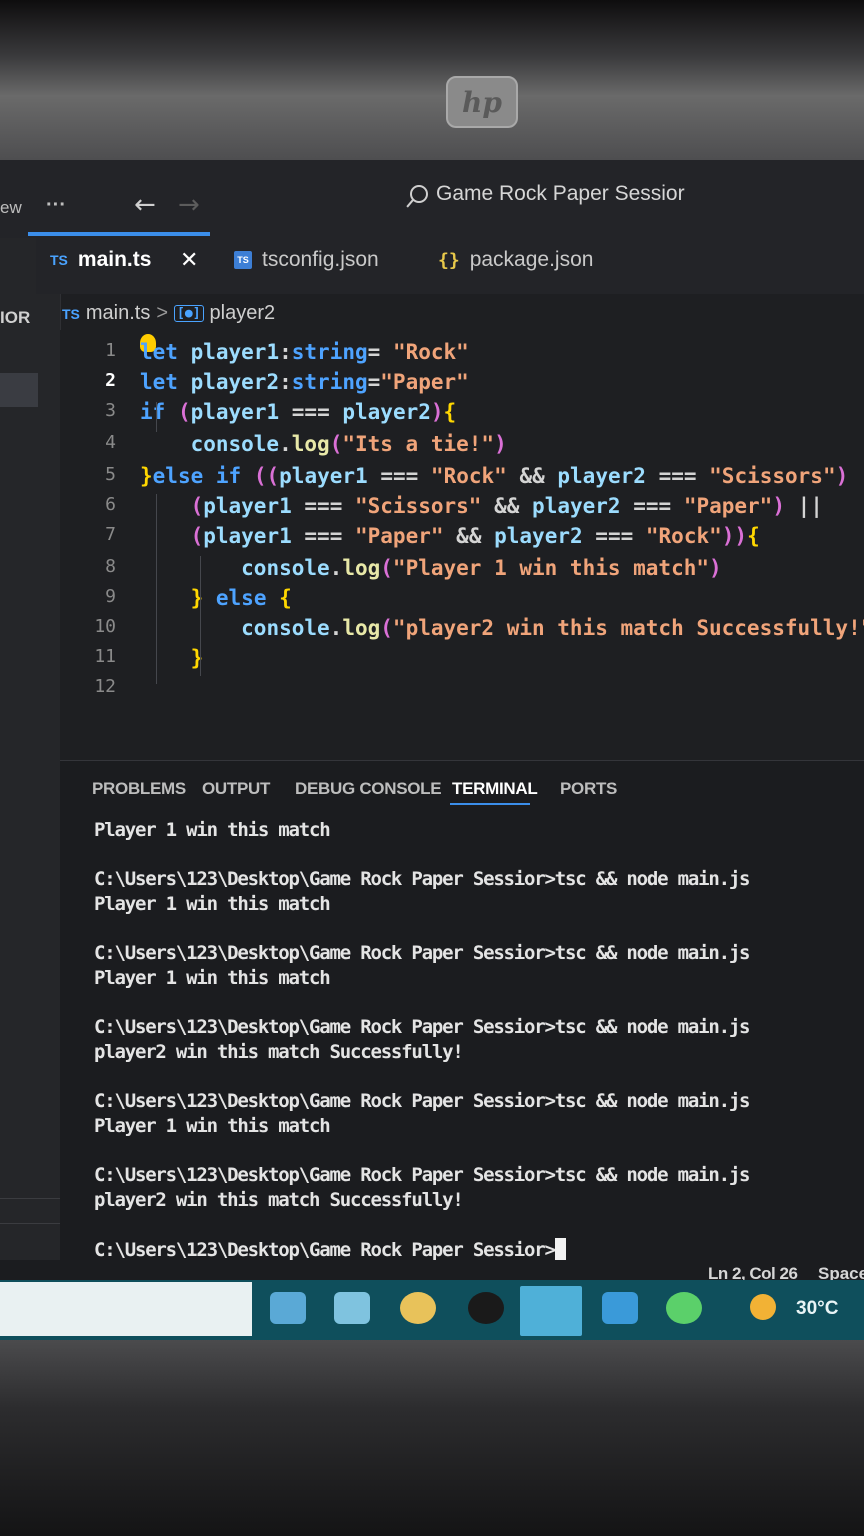 The height and width of the screenshot is (1536, 864). I want to click on line-number: 9, so click(110, 596).